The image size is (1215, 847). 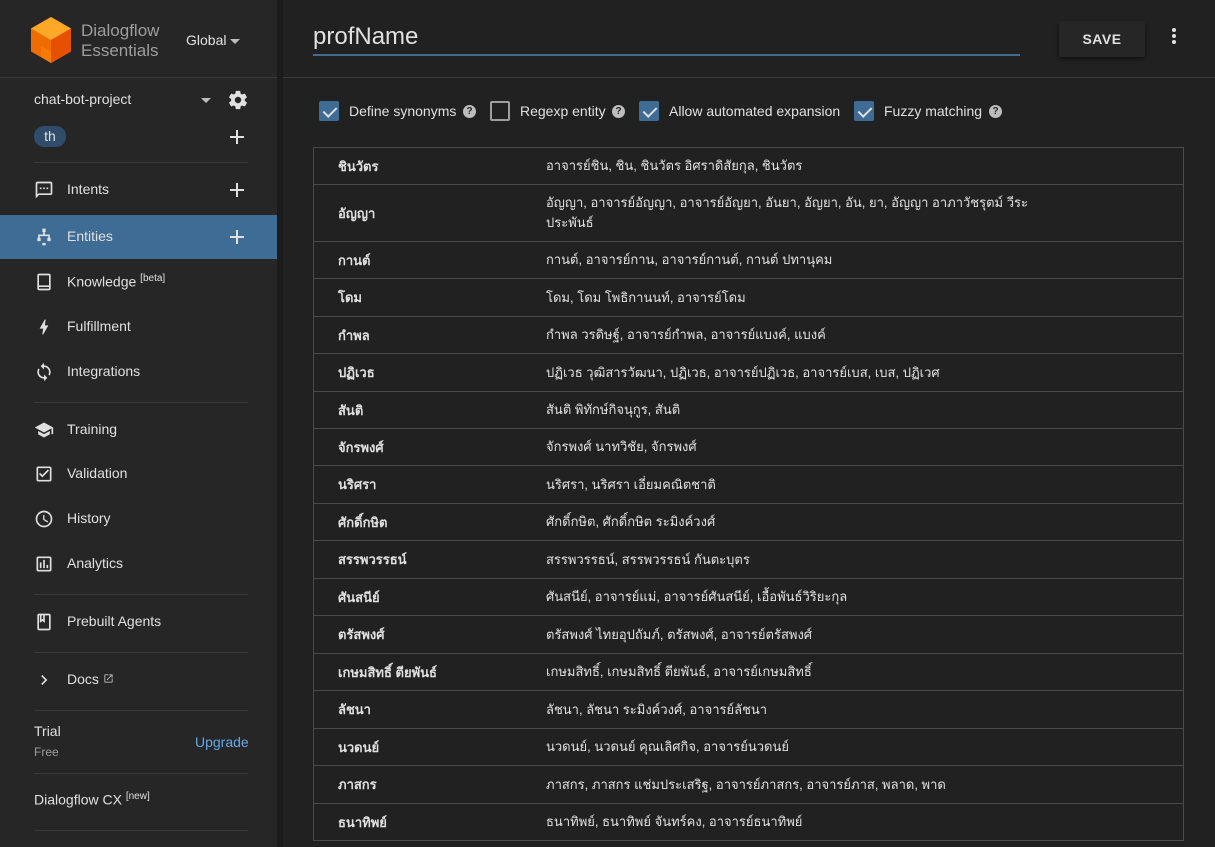 I want to click on reference-value: ปฏิเวธ, so click(x=430, y=372).